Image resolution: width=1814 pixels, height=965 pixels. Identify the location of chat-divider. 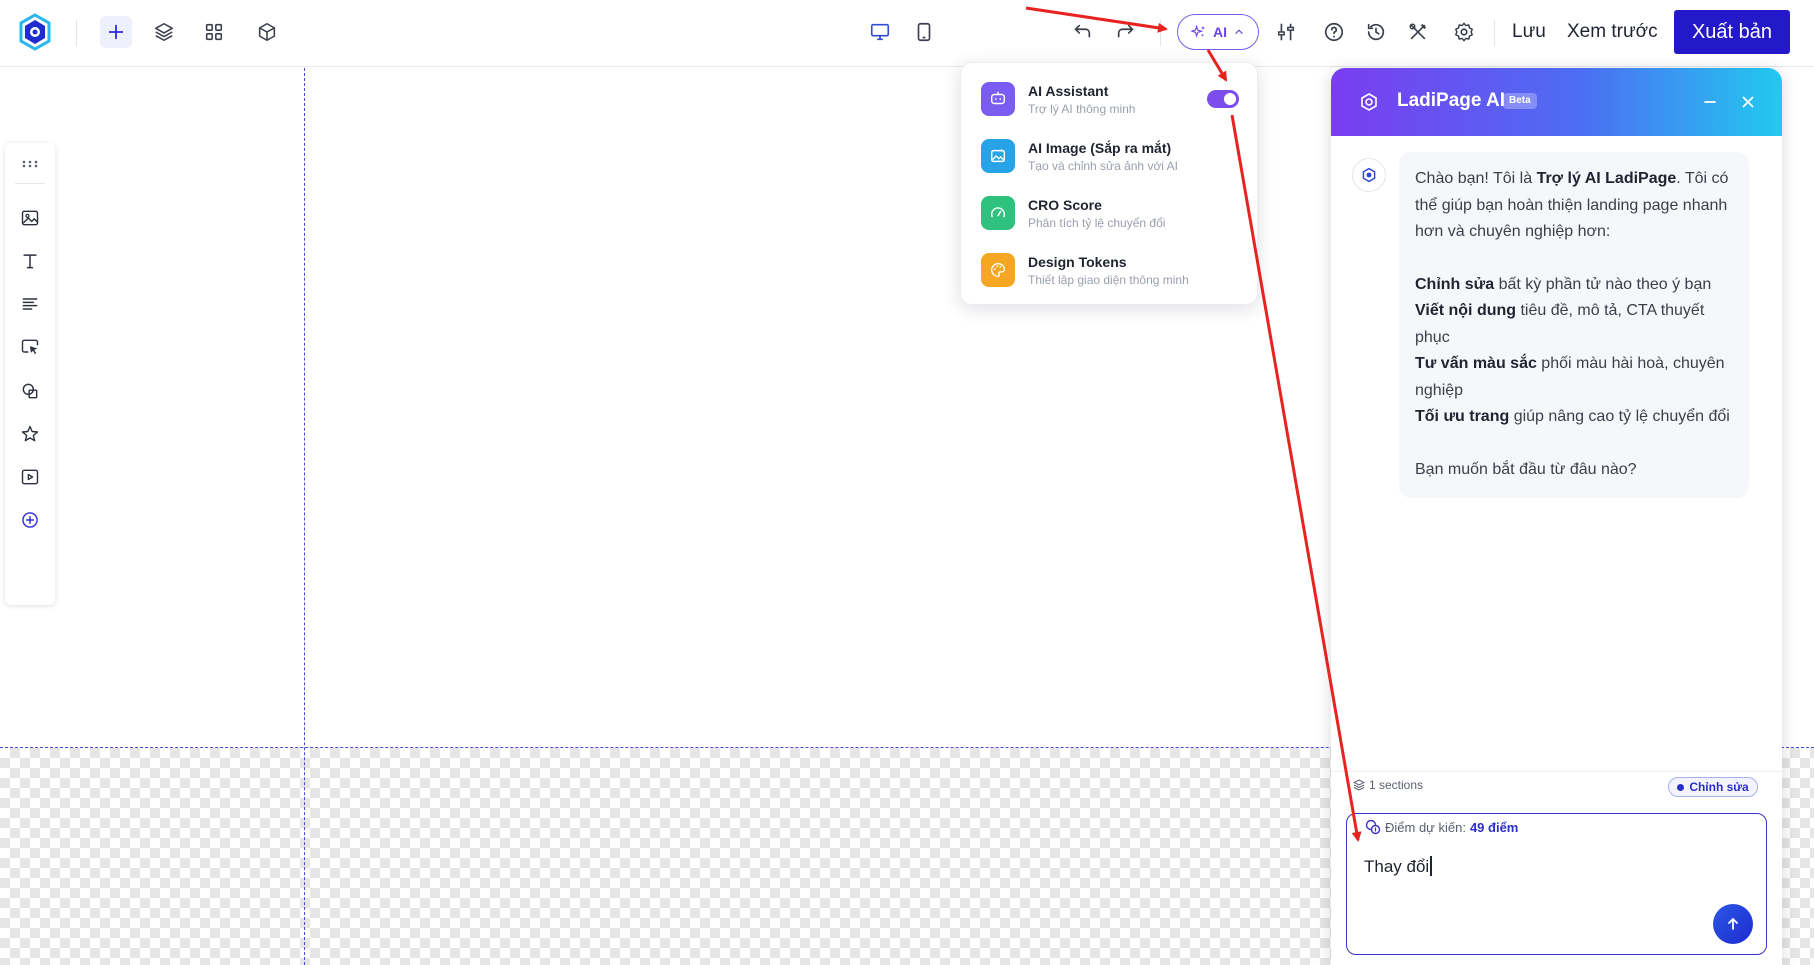
(1556, 771).